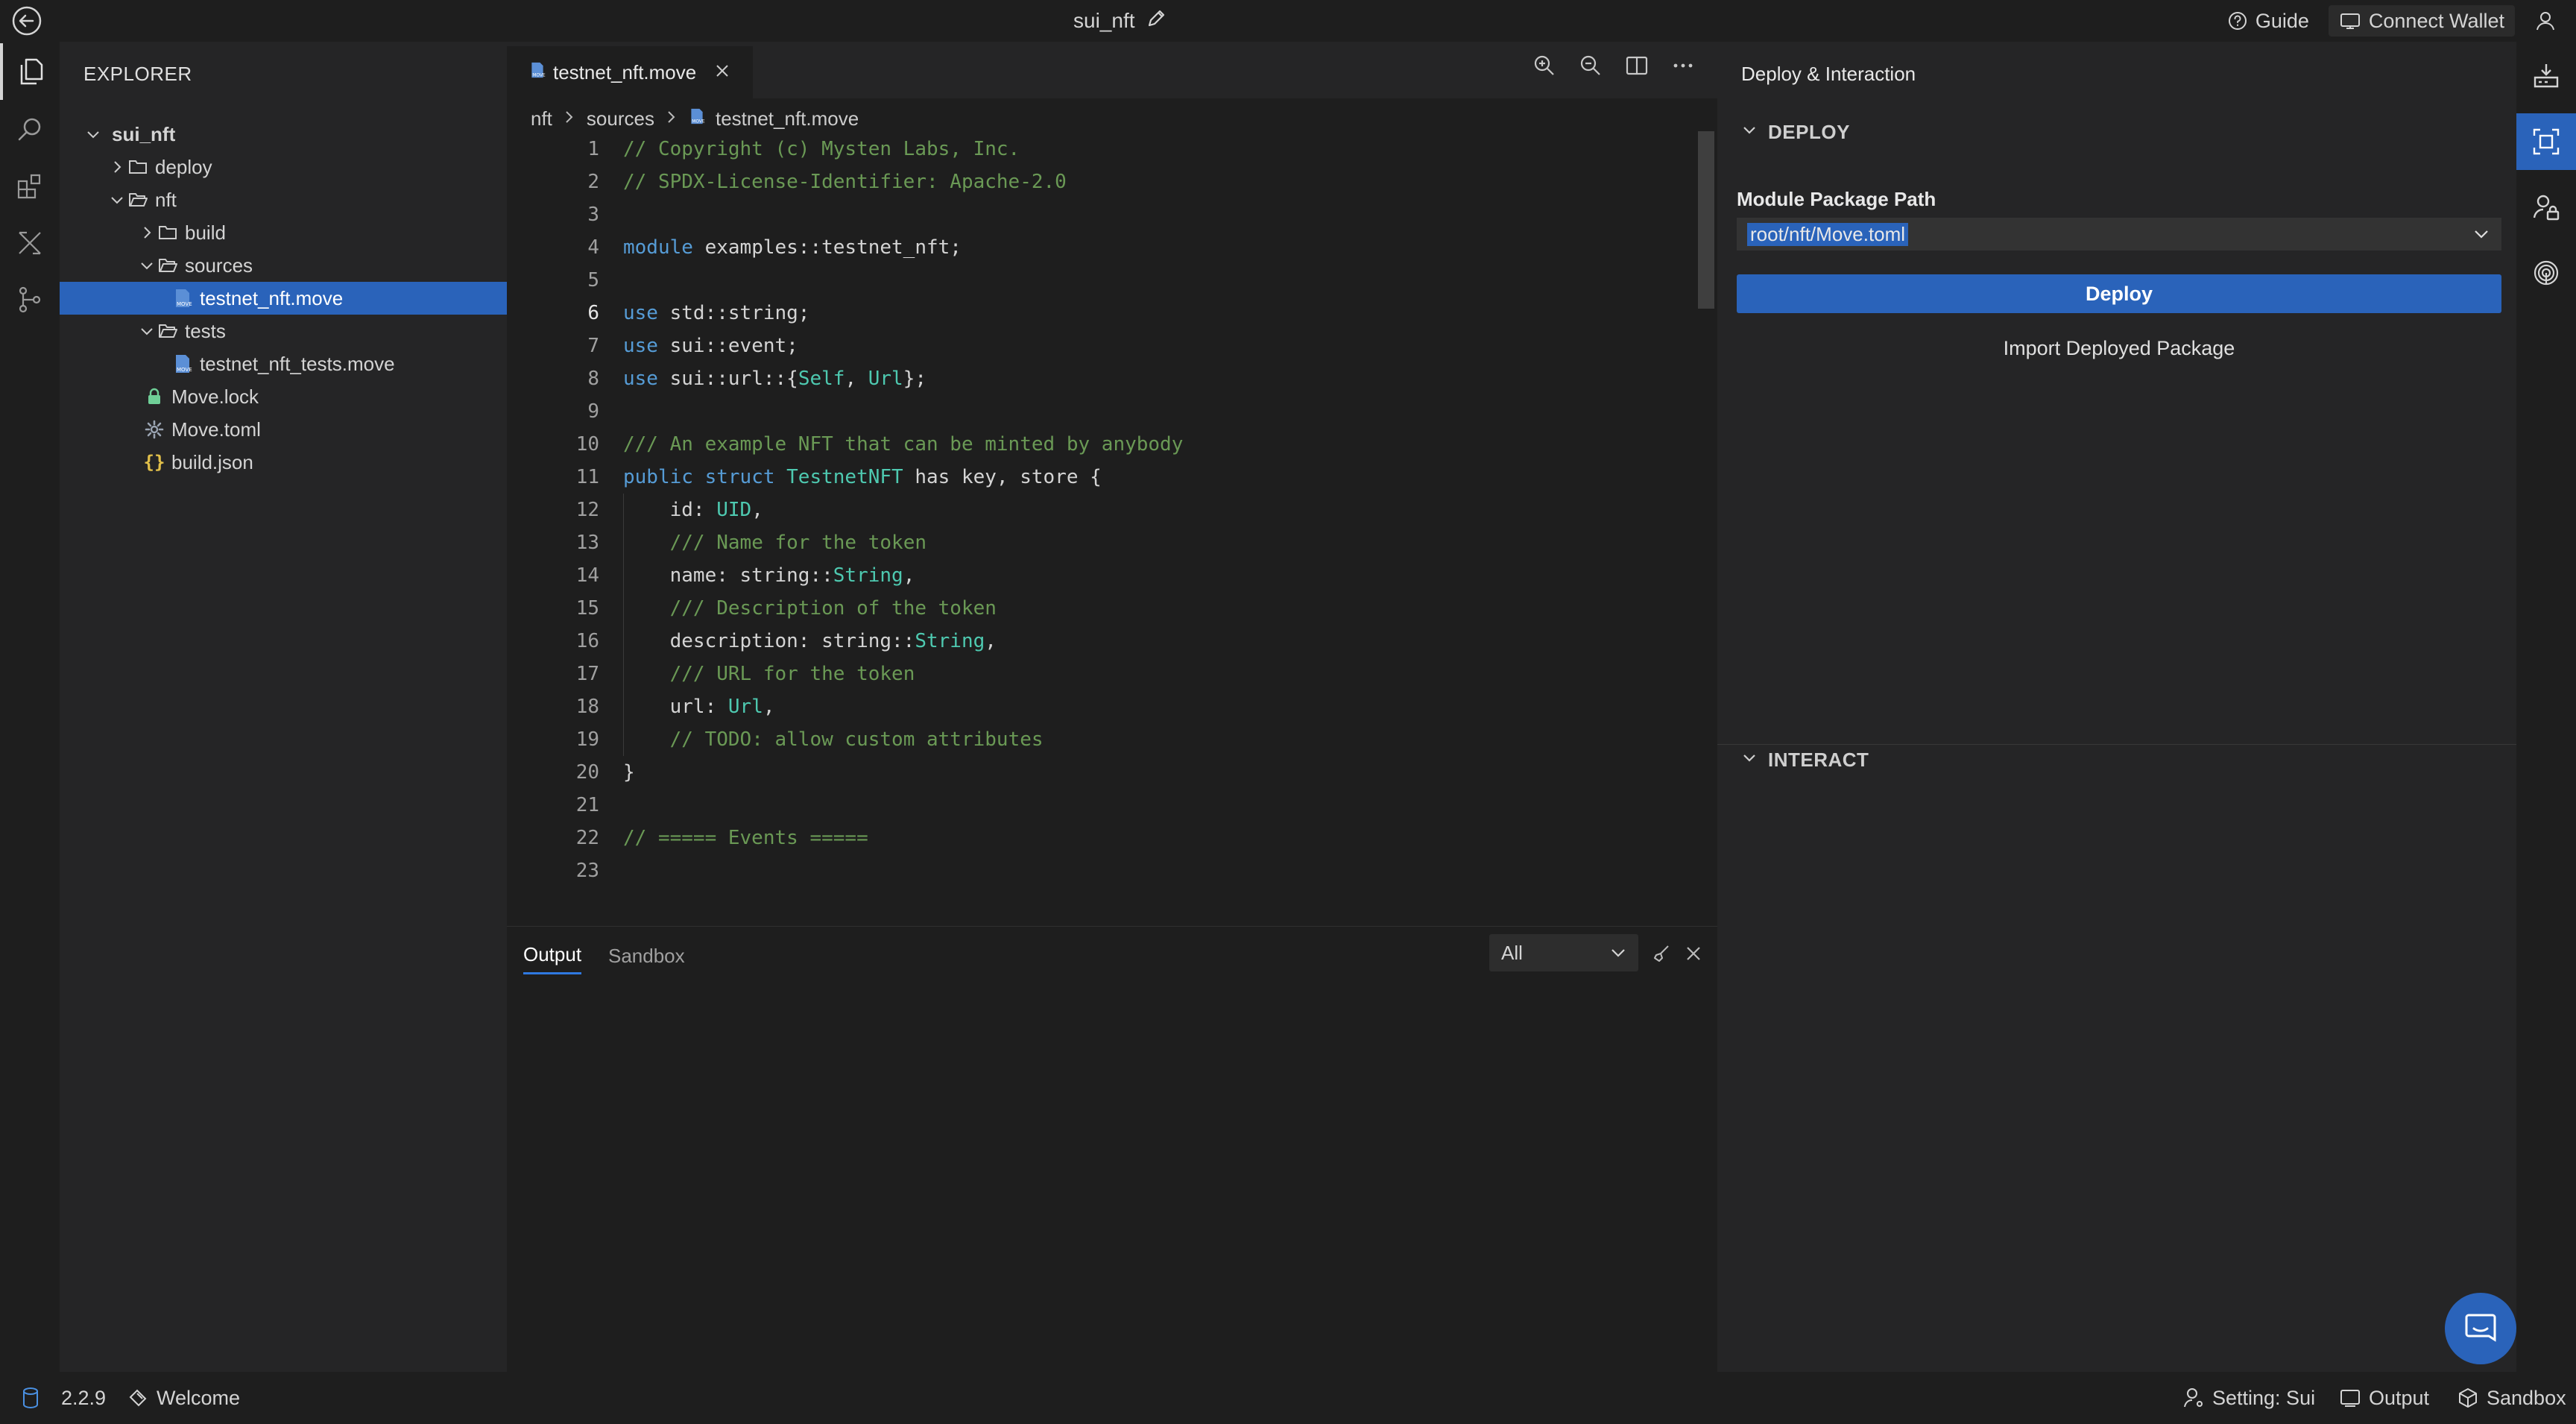 The width and height of the screenshot is (2576, 1424). I want to click on chat-button, so click(2480, 1328).